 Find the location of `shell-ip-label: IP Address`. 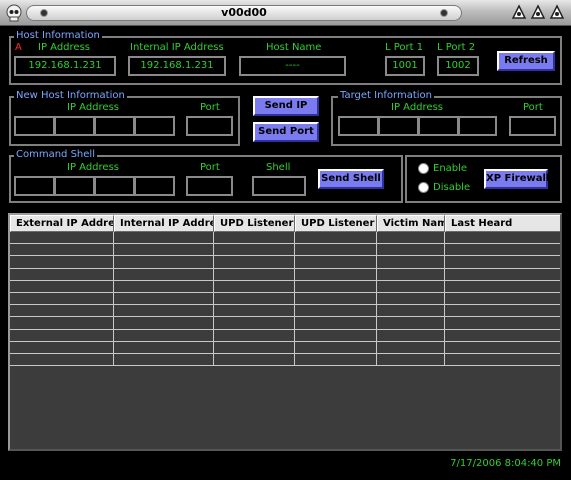

shell-ip-label: IP Address is located at coordinates (93, 167).